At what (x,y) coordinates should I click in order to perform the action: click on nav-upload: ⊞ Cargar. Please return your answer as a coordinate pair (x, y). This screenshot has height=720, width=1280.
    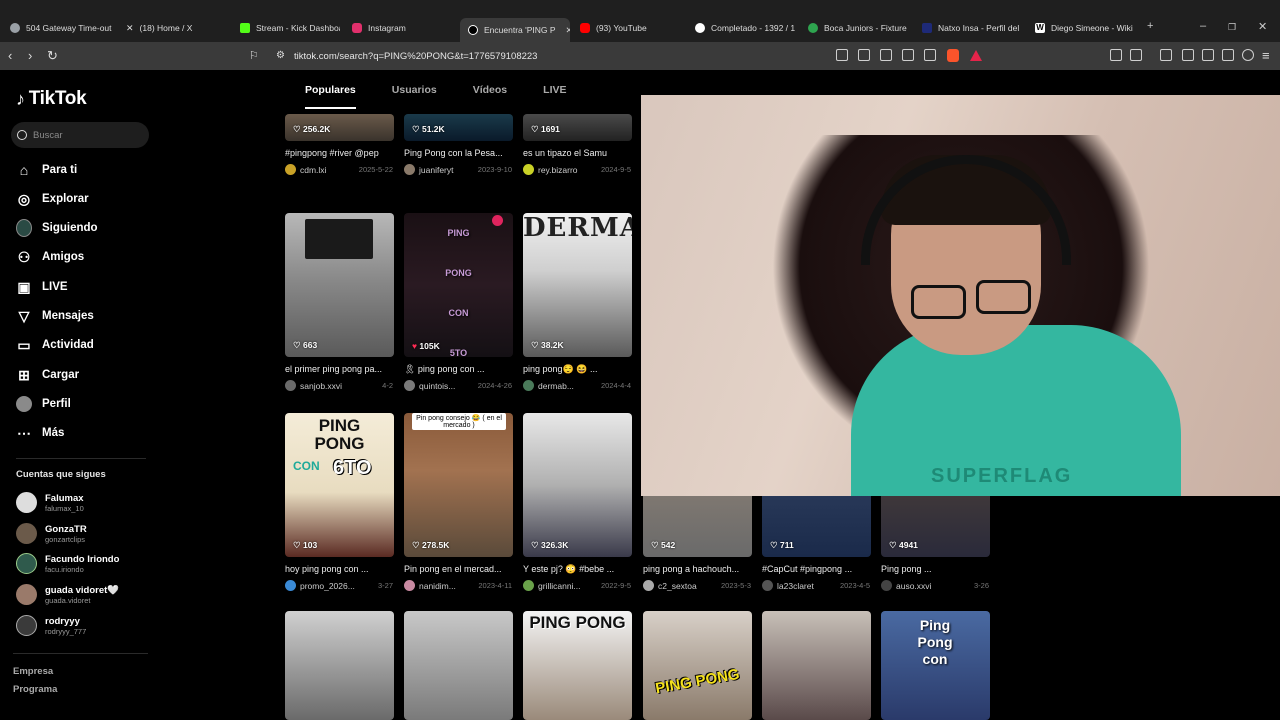
    Looking at the image, I should click on (47, 375).